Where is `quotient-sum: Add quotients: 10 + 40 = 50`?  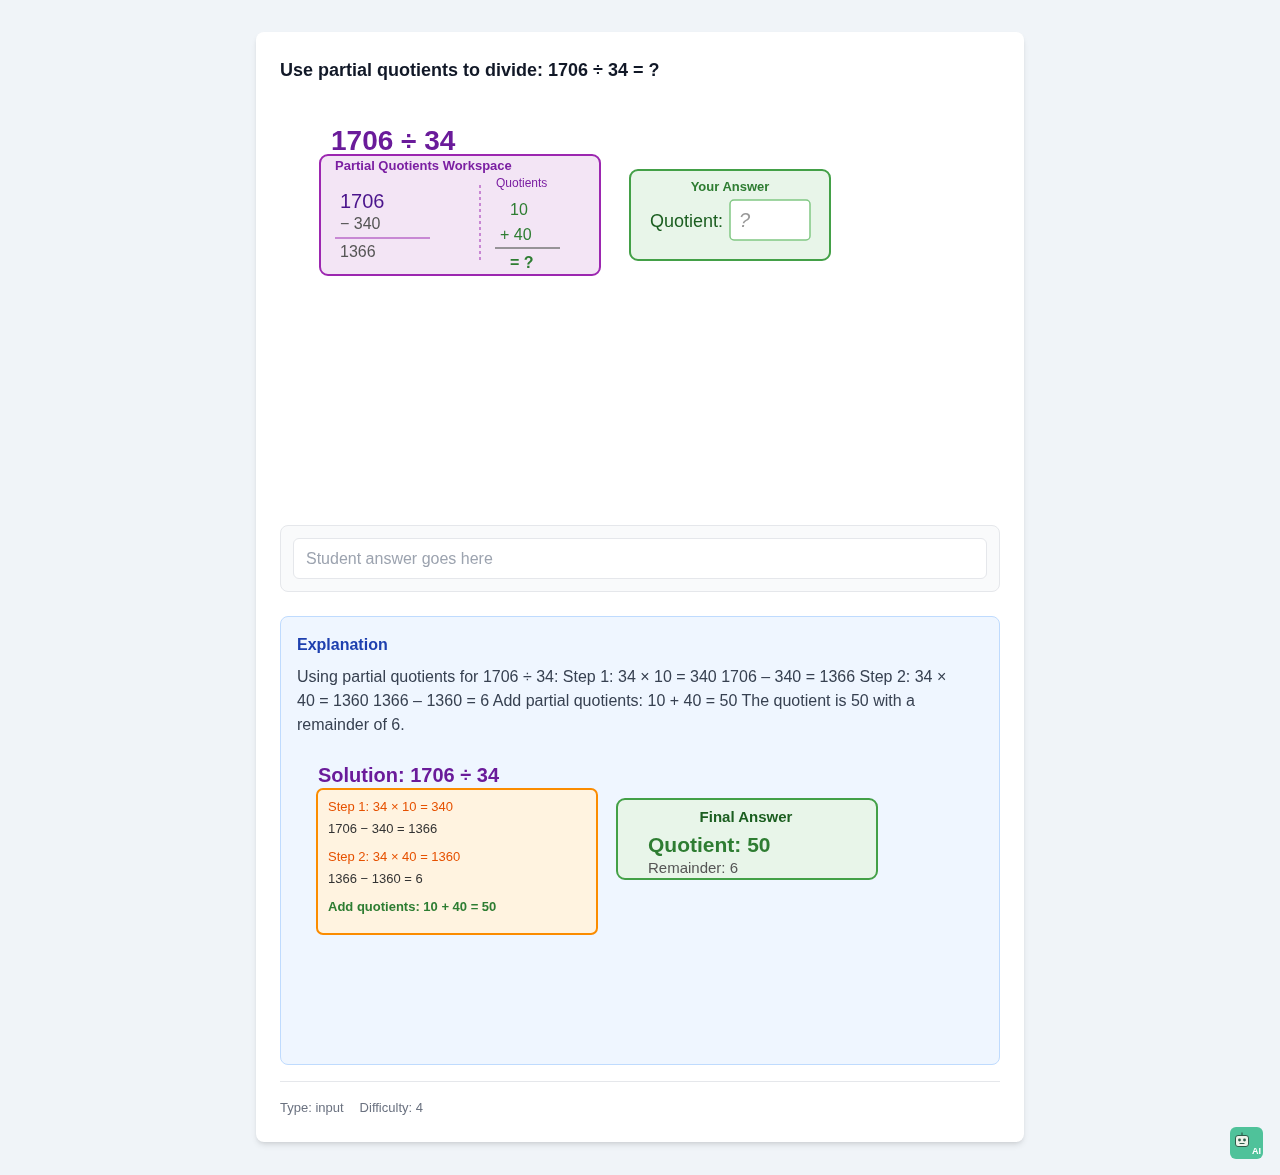
quotient-sum: Add quotients: 10 + 40 = 50 is located at coordinates (412, 906).